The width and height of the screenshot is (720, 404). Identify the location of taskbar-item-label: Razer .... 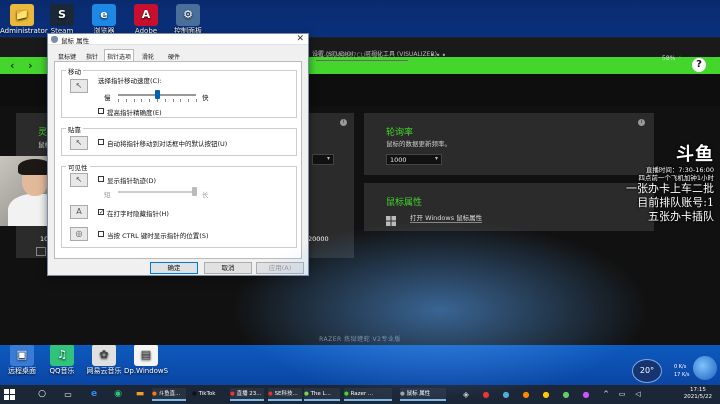
(362, 394).